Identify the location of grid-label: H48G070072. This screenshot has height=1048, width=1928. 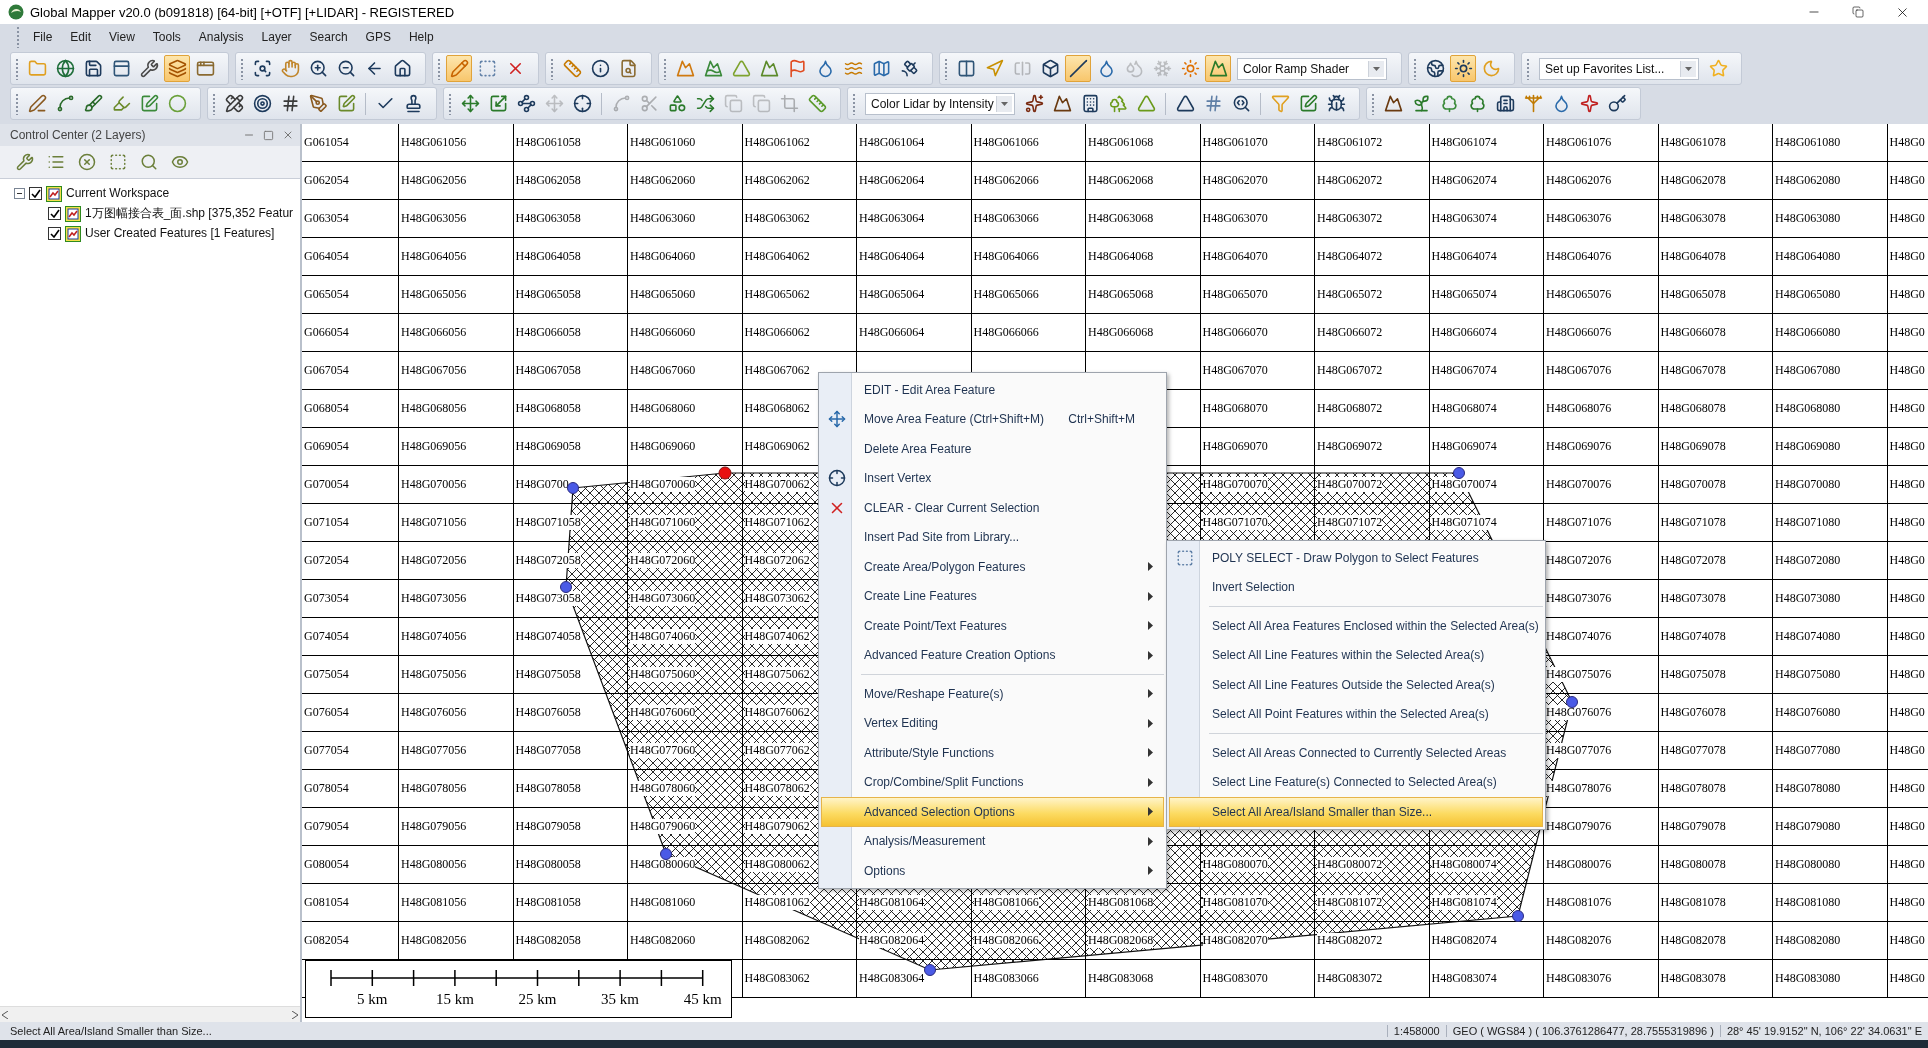
(1350, 484).